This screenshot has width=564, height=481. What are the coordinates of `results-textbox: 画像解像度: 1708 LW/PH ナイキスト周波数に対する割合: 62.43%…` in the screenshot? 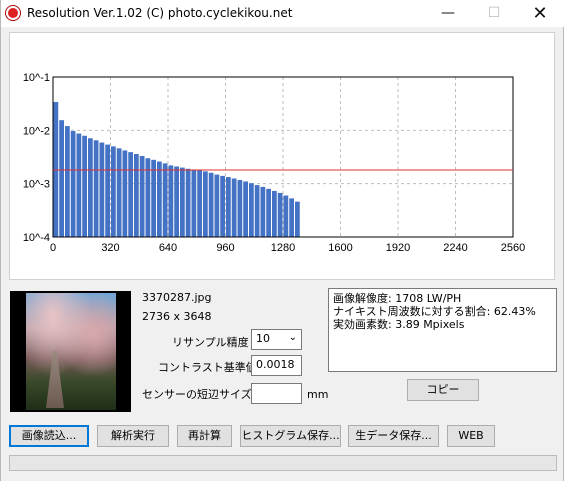 It's located at (442, 330).